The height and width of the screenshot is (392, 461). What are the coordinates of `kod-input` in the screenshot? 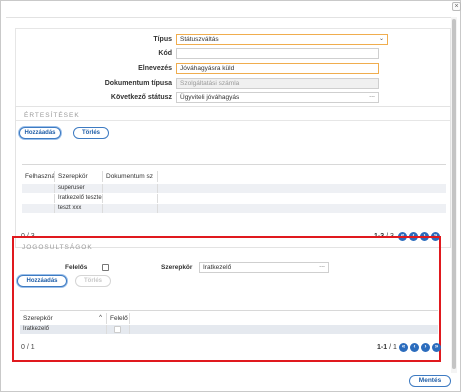 It's located at (277, 53).